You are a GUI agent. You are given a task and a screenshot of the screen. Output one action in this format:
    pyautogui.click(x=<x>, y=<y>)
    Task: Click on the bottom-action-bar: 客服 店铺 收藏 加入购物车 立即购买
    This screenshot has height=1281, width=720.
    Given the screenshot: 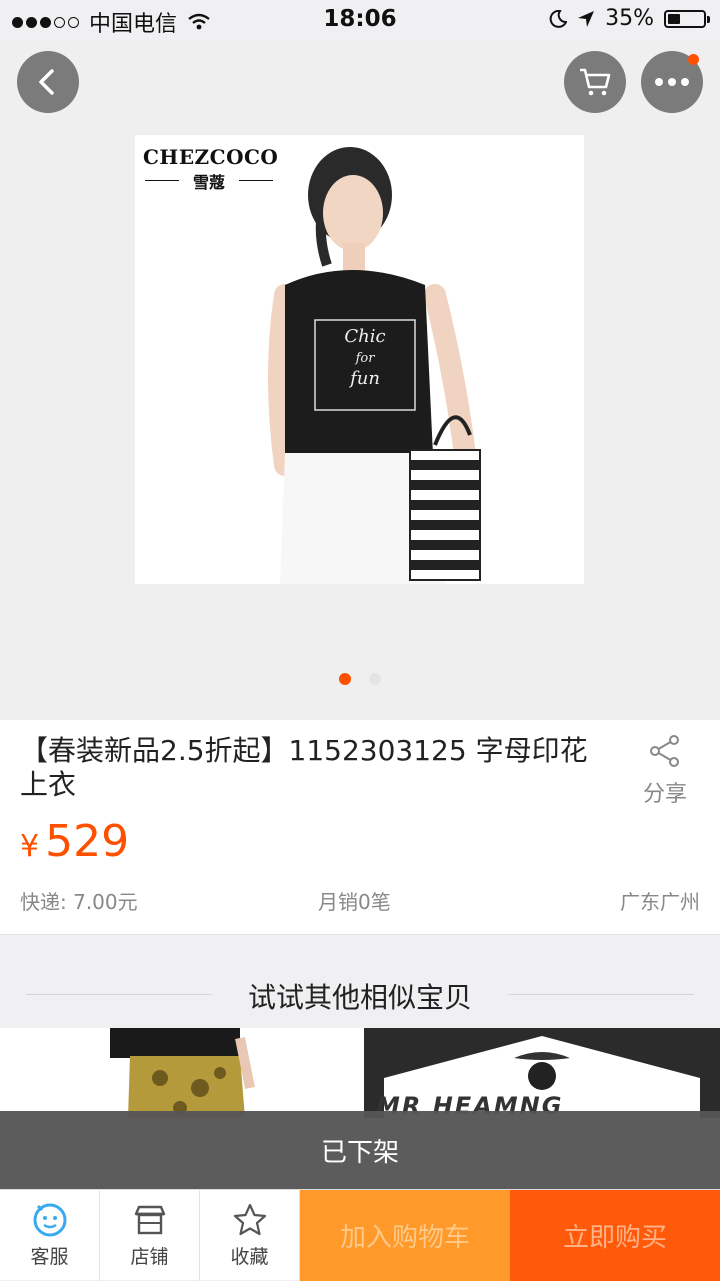 What is the action you would take?
    pyautogui.click(x=360, y=1235)
    